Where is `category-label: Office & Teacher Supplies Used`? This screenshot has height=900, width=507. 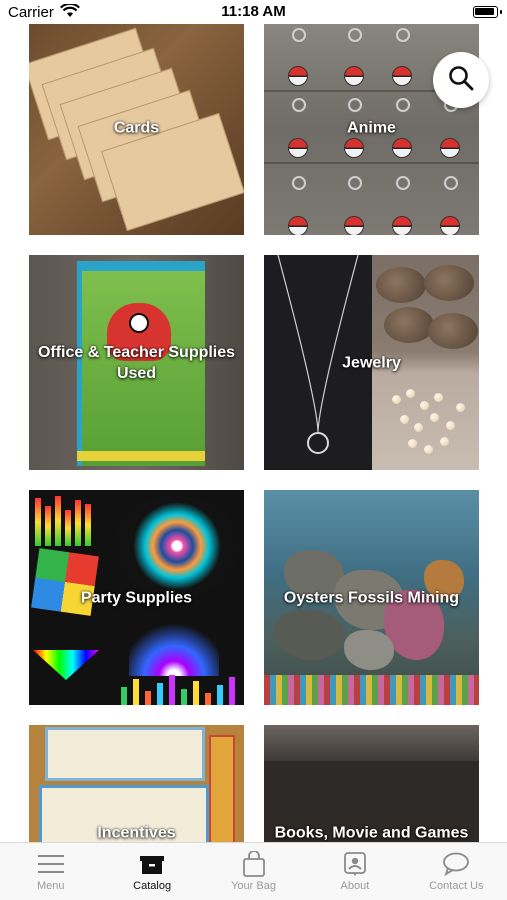
category-label: Office & Teacher Supplies Used is located at coordinates (136, 362).